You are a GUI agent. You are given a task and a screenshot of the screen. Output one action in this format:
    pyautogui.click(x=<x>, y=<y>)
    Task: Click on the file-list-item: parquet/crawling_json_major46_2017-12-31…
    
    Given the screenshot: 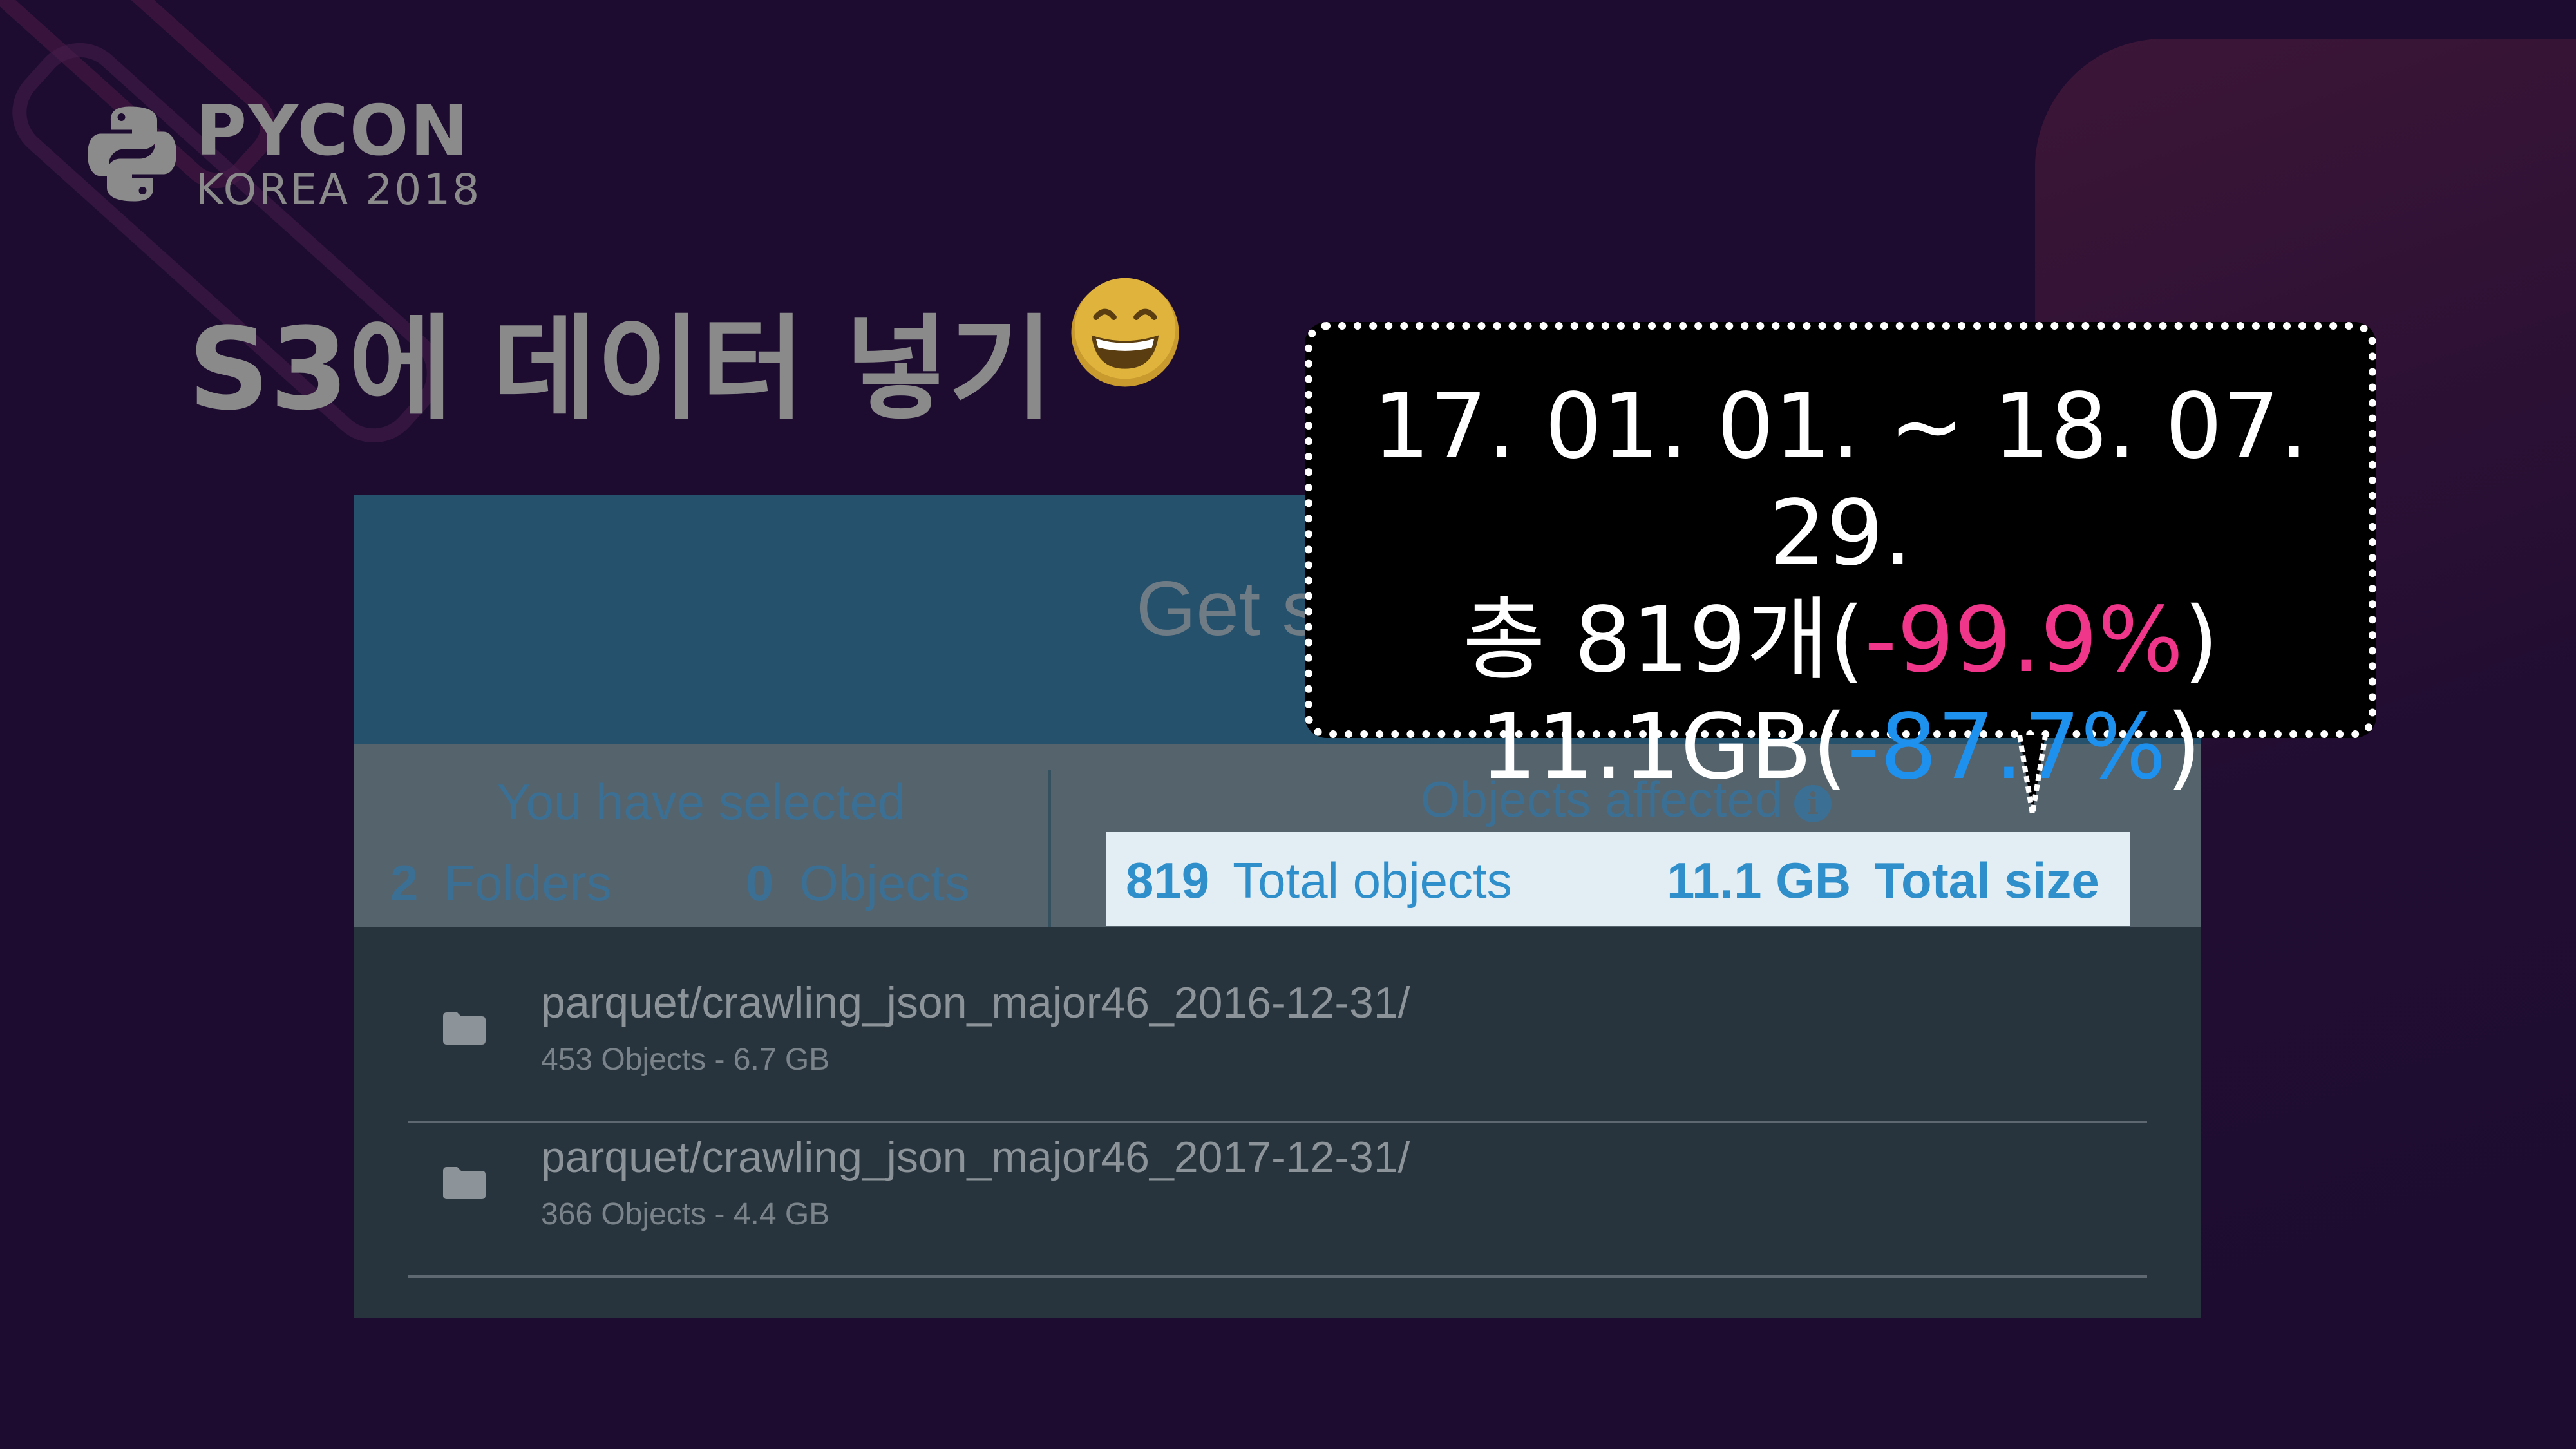 What is the action you would take?
    pyautogui.click(x=1277, y=1199)
    